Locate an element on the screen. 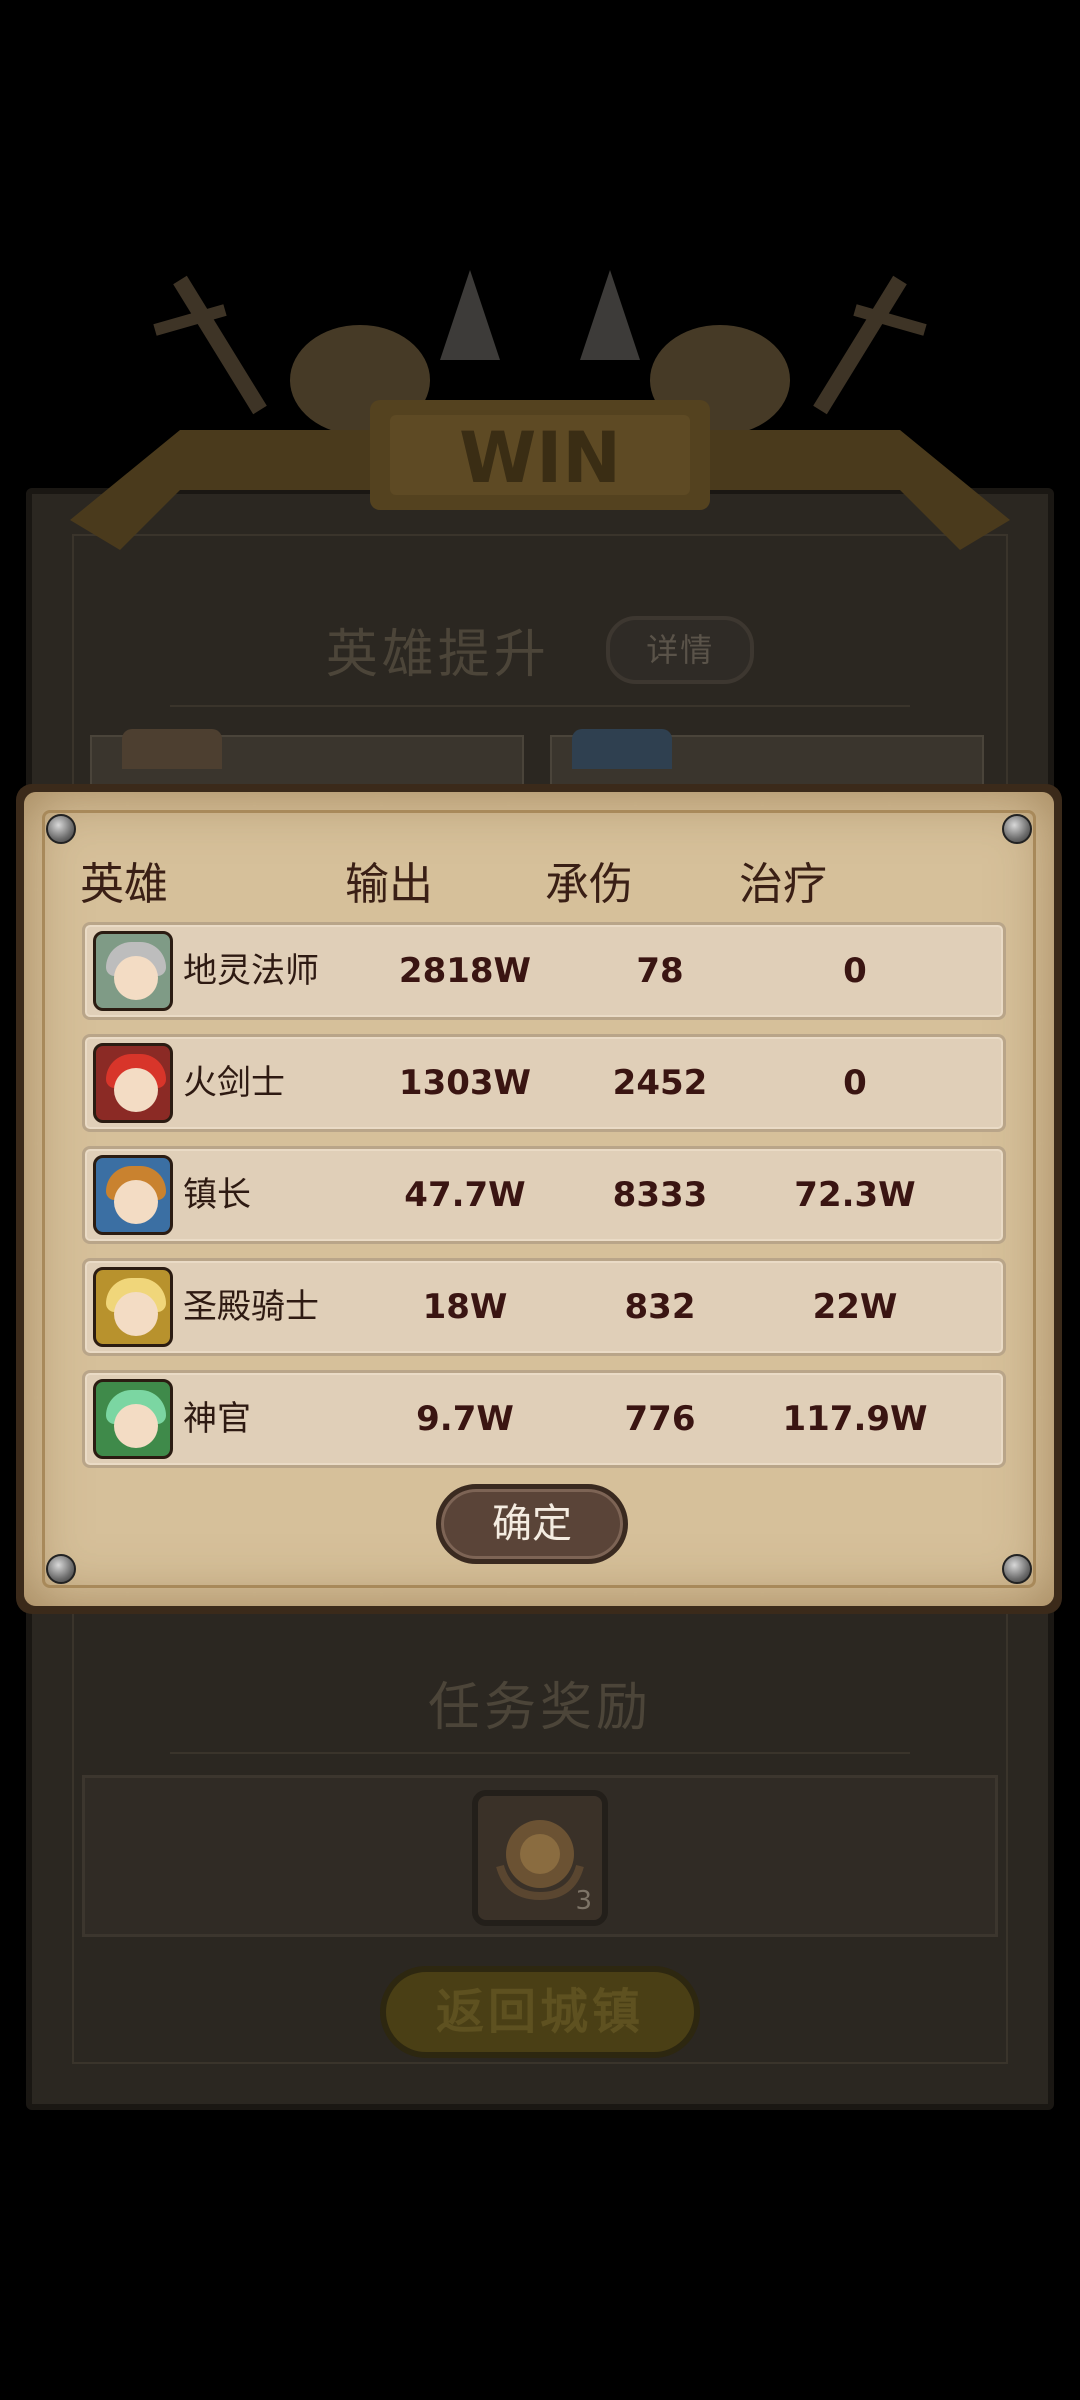 This screenshot has height=2400, width=1080. hero-stats-row: 神官 9.7W 776 117.9W is located at coordinates (544, 1419).